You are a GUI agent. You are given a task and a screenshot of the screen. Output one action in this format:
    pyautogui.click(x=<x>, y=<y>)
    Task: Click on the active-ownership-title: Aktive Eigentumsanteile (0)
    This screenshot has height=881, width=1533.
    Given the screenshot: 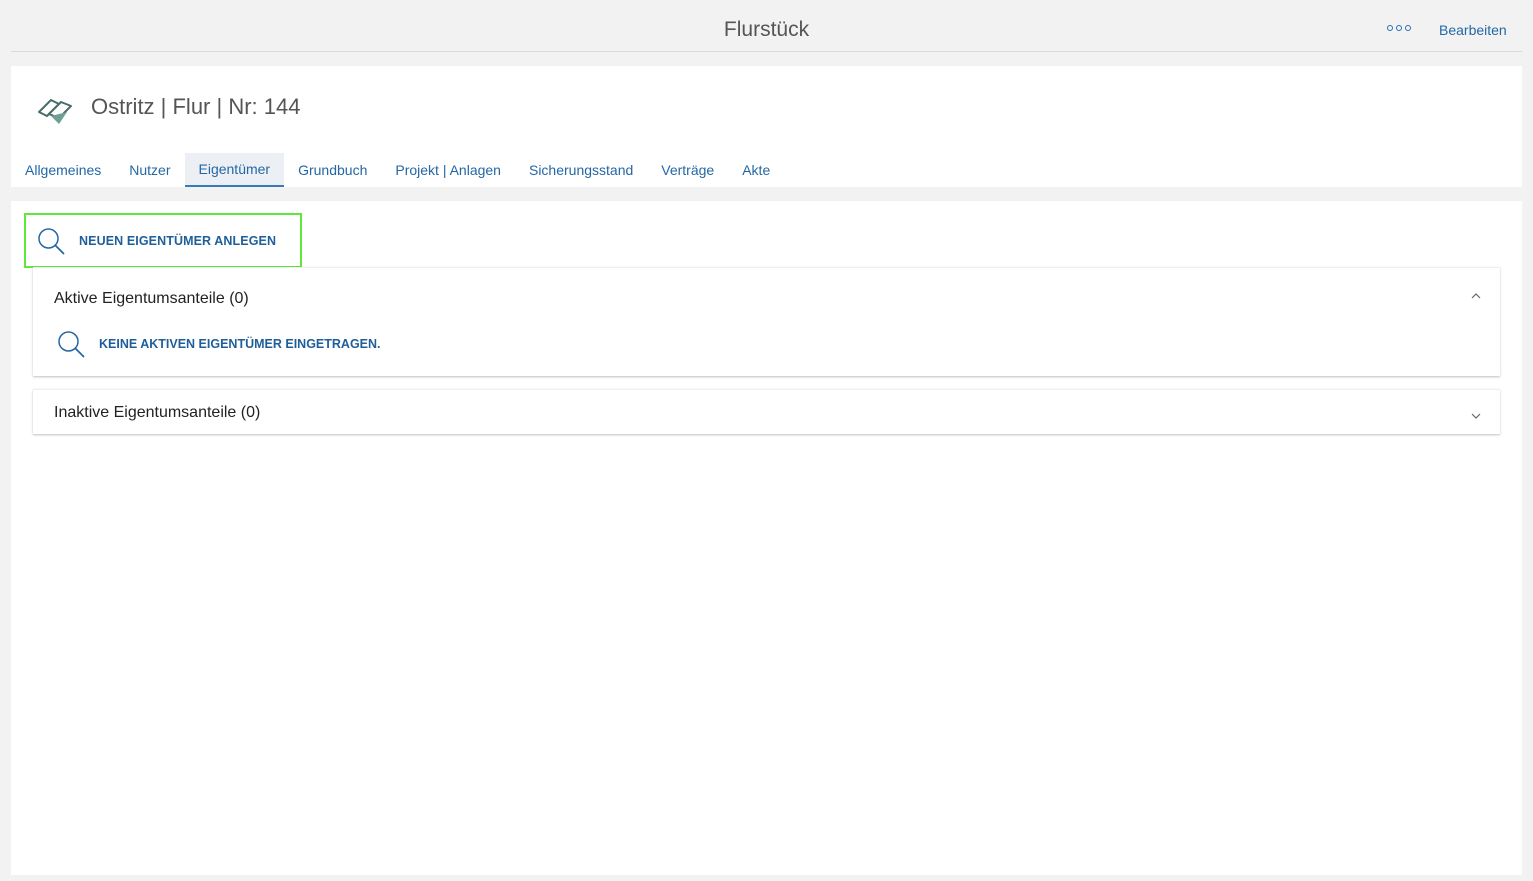 What is the action you would take?
    pyautogui.click(x=151, y=299)
    